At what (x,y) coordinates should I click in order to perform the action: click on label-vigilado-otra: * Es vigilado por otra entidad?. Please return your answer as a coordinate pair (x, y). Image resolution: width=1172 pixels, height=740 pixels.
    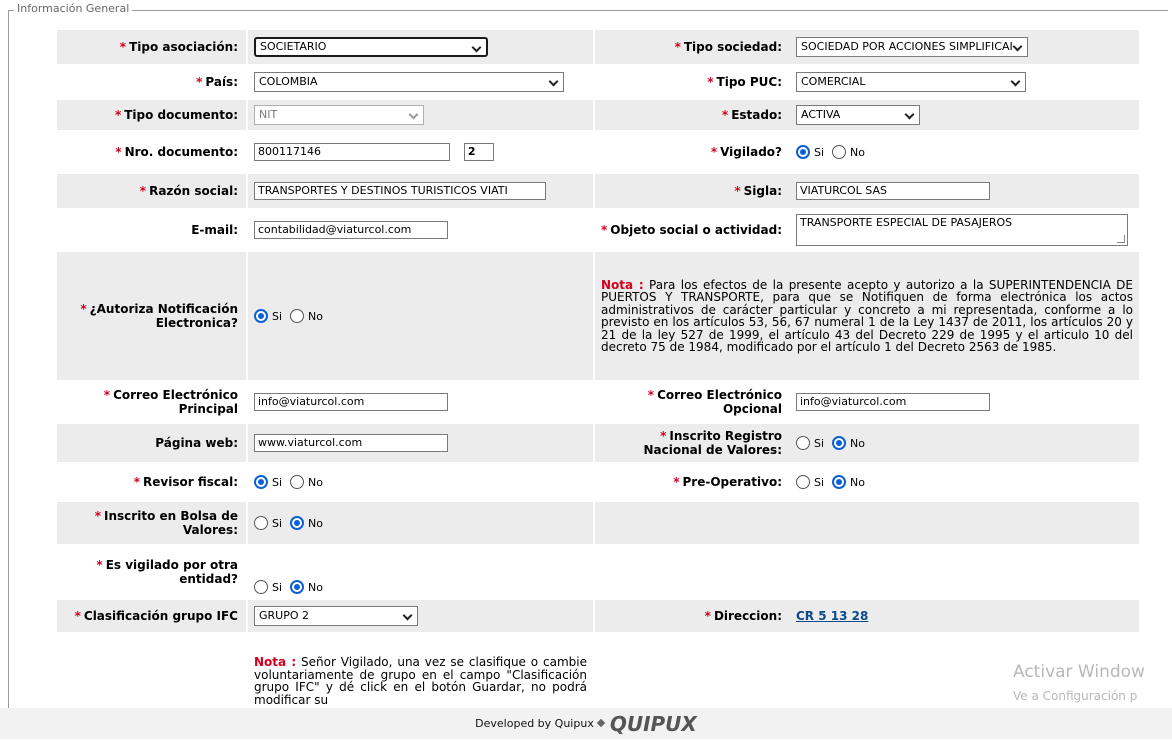
    Looking at the image, I should click on (152, 572).